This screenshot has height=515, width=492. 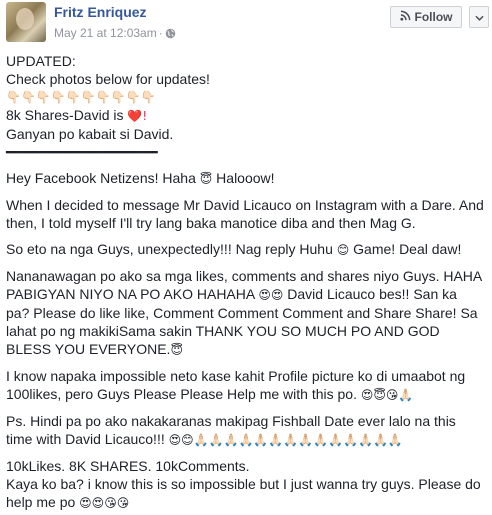 I want to click on text-line: Check photos below for updates!, so click(x=108, y=79).